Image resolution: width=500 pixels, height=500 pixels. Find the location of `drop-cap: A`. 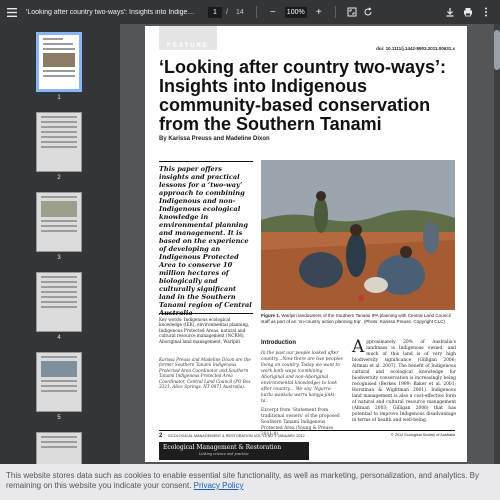

drop-cap: A is located at coordinates (358, 347).